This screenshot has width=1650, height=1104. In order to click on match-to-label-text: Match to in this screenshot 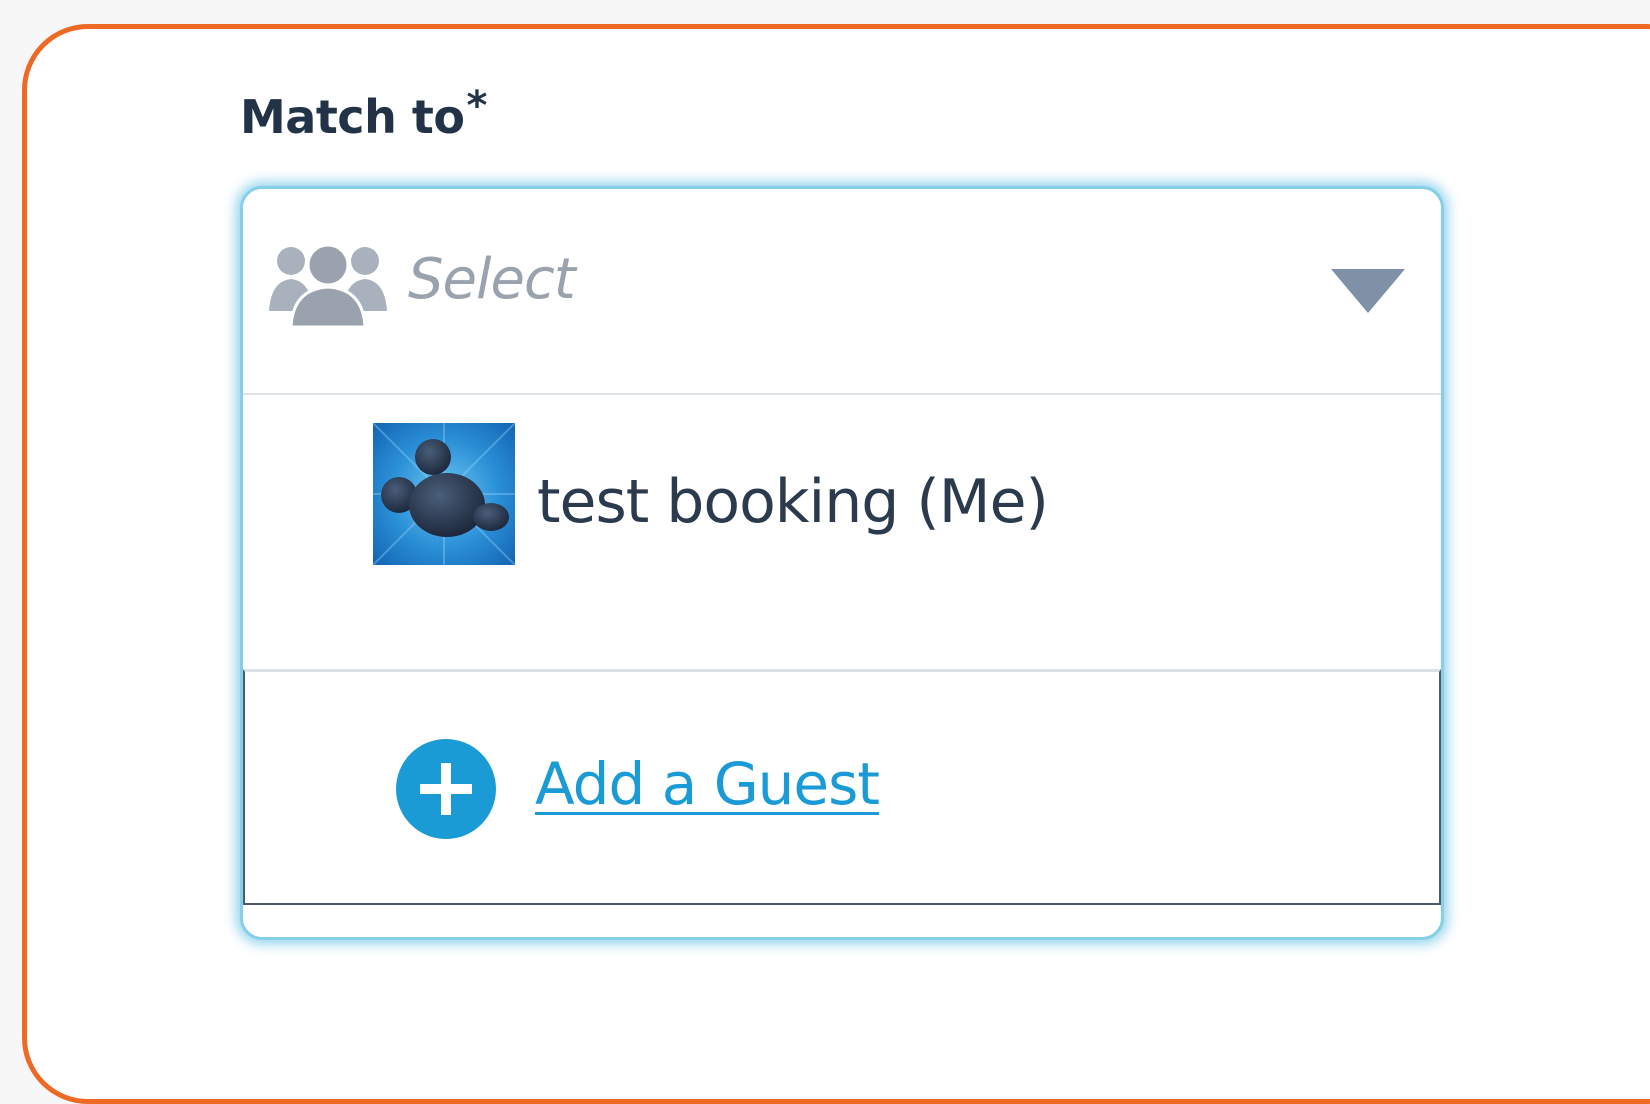, I will do `click(352, 117)`.